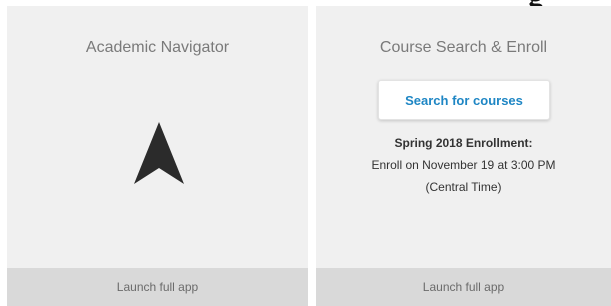 This screenshot has width=611, height=306. Describe the element at coordinates (159, 153) in the screenshot. I see `navigation-arrow-icon` at that location.